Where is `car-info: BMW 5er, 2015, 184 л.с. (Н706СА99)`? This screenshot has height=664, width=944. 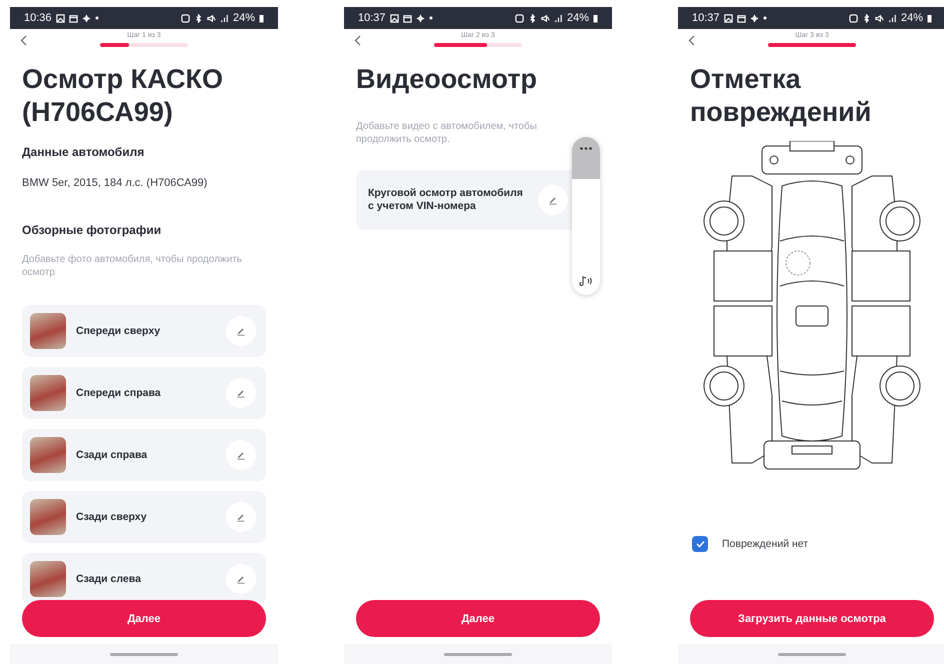
car-info: BMW 5er, 2015, 184 л.с. (Н706СА99) is located at coordinates (115, 183).